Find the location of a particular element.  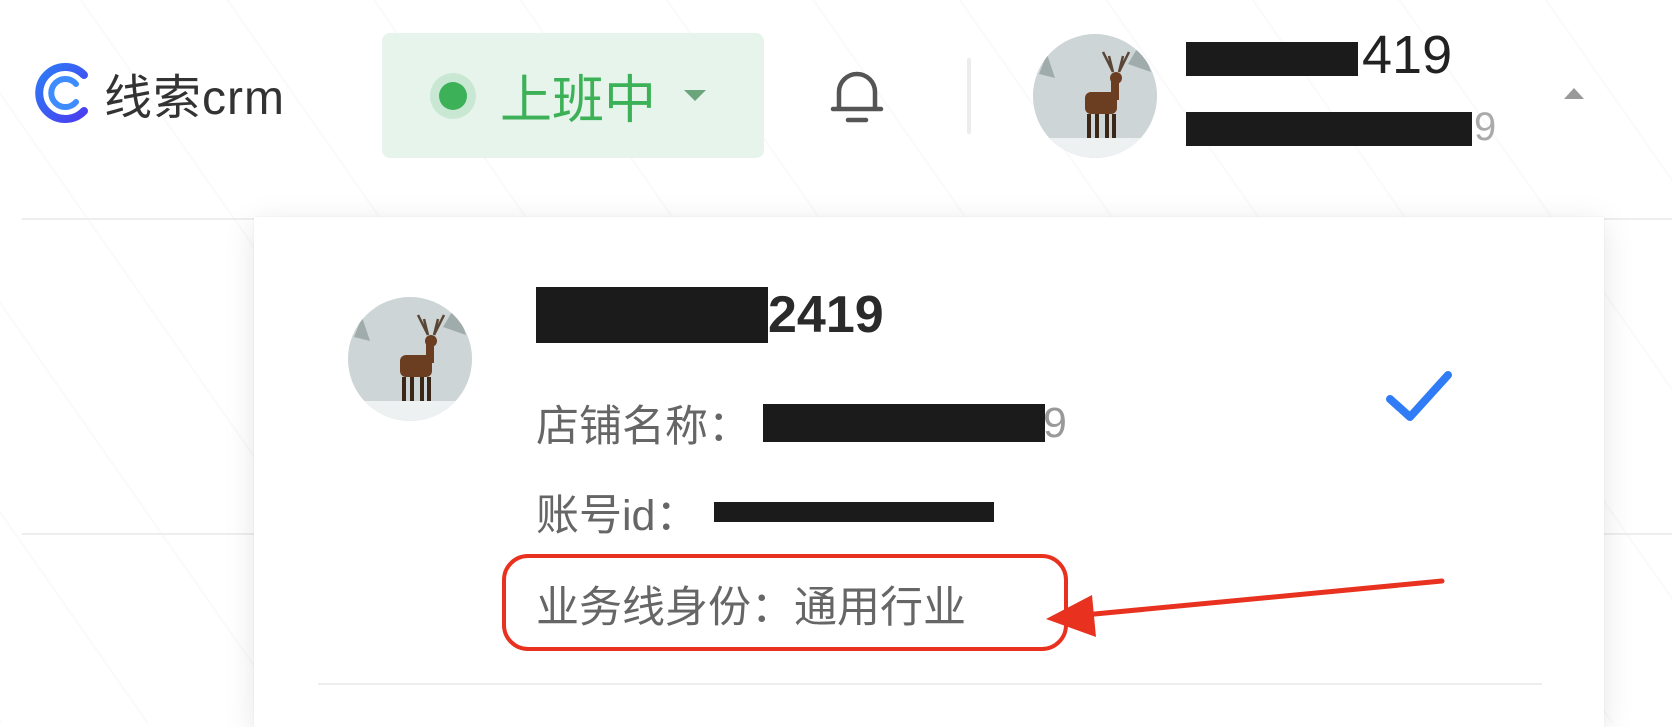

app-logo: 线索crm is located at coordinates (159, 93).